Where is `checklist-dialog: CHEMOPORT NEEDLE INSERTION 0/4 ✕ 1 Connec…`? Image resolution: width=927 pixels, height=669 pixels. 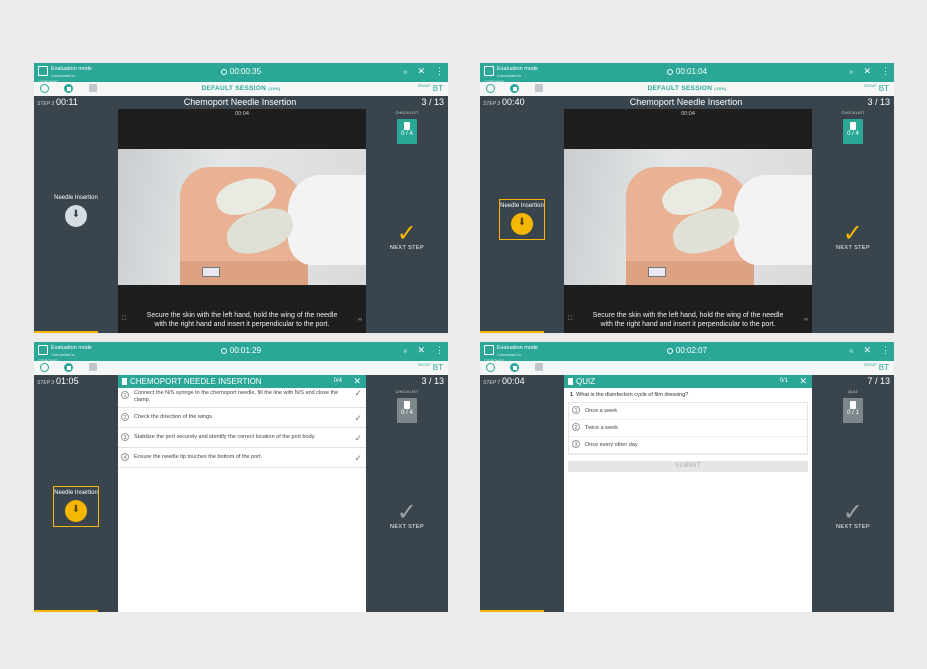
checklist-dialog: CHEMOPORT NEEDLE INSERTION 0/4 ✕ 1 Connec… is located at coordinates (242, 493).